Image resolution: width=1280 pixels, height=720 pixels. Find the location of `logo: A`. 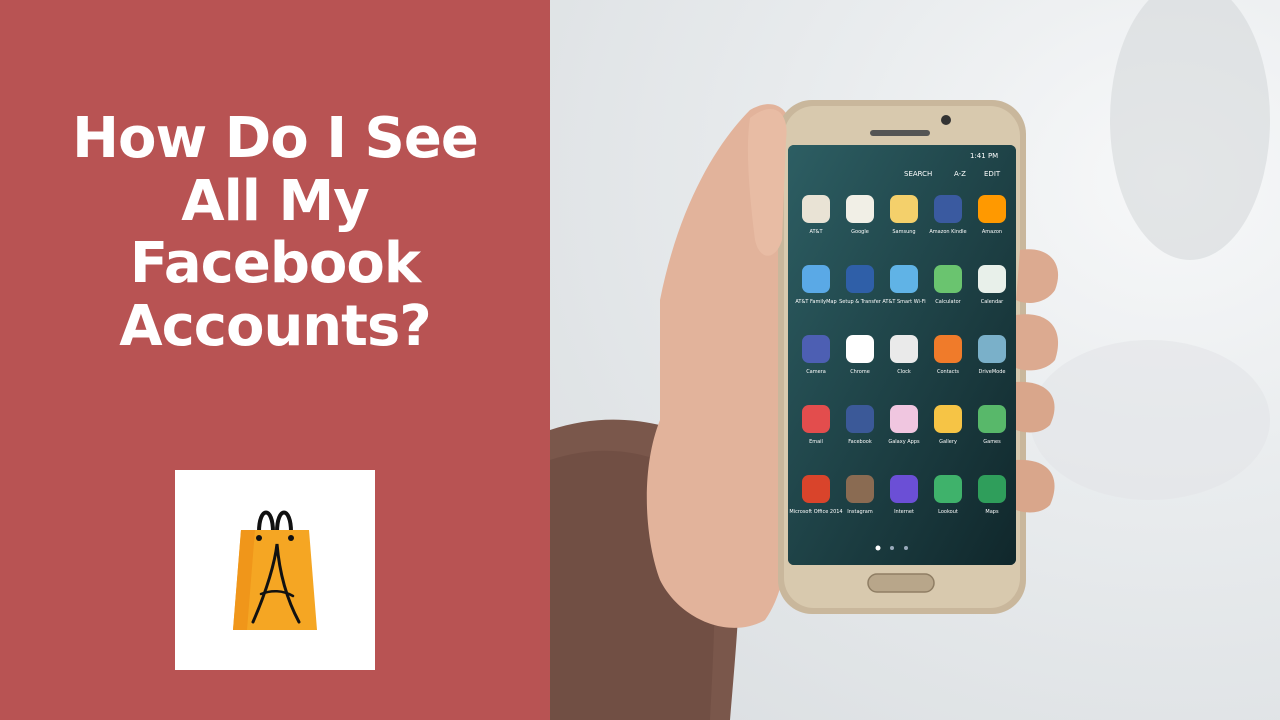

logo: A is located at coordinates (275, 570).